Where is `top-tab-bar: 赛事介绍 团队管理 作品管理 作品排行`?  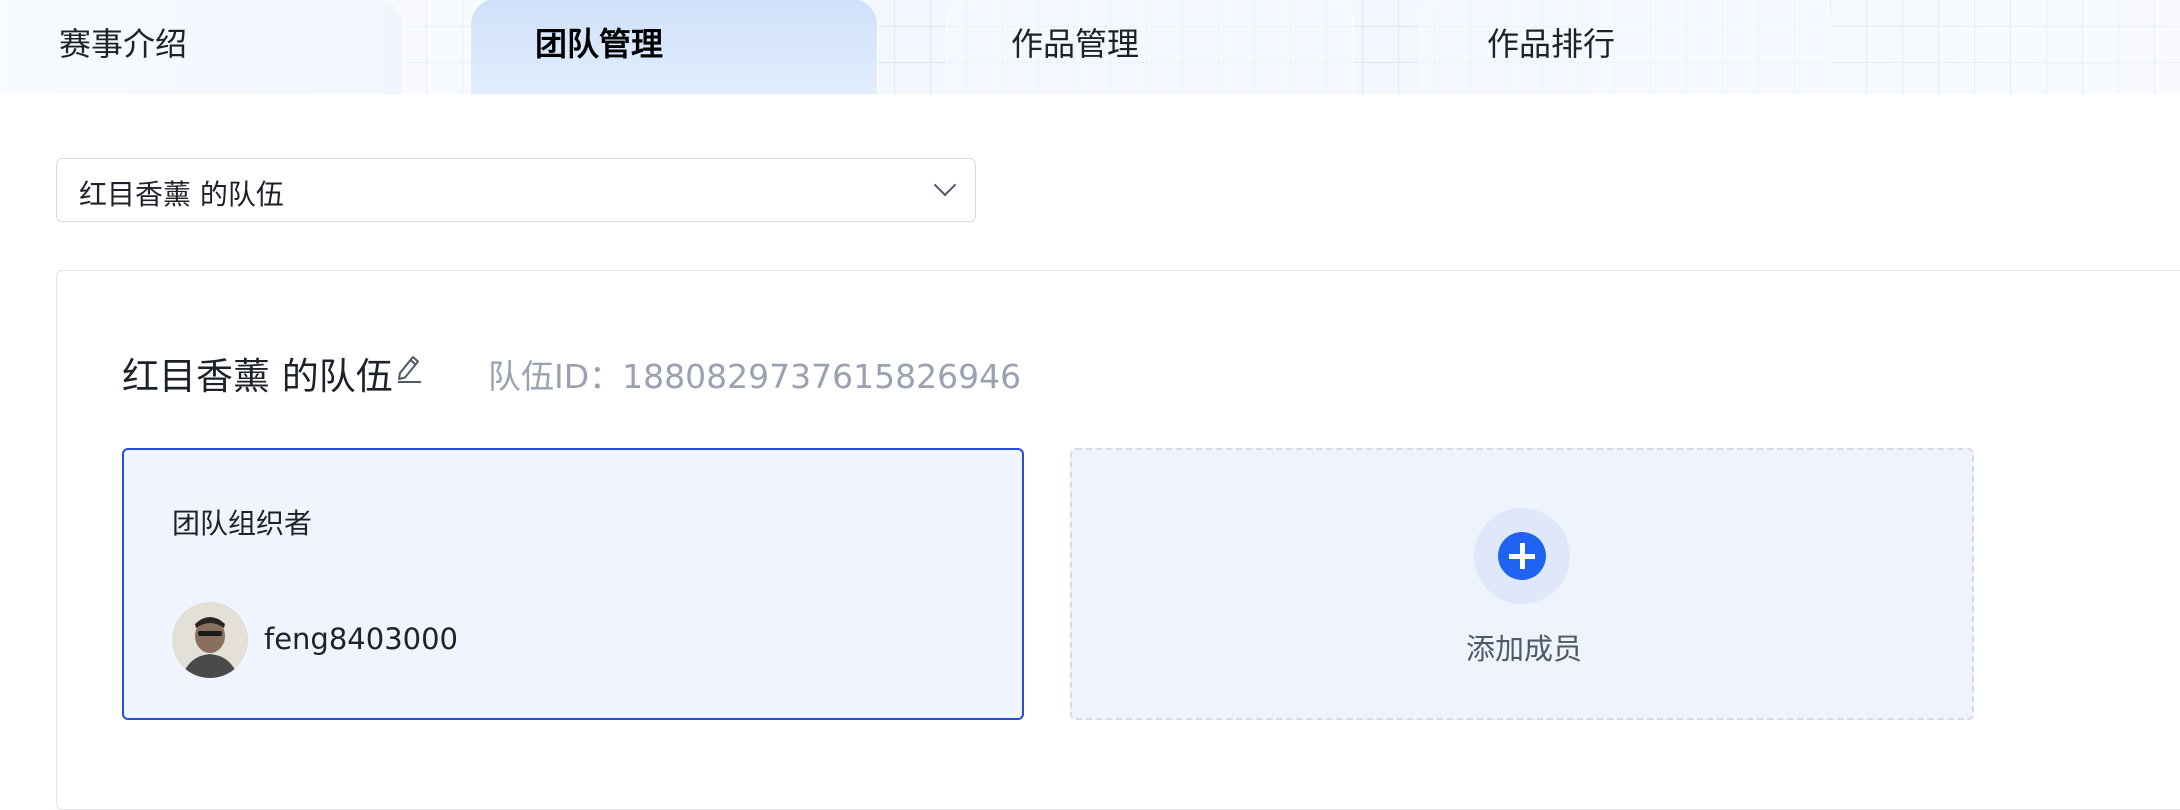
top-tab-bar: 赛事介绍 团队管理 作品管理 作品排行 is located at coordinates (1090, 47).